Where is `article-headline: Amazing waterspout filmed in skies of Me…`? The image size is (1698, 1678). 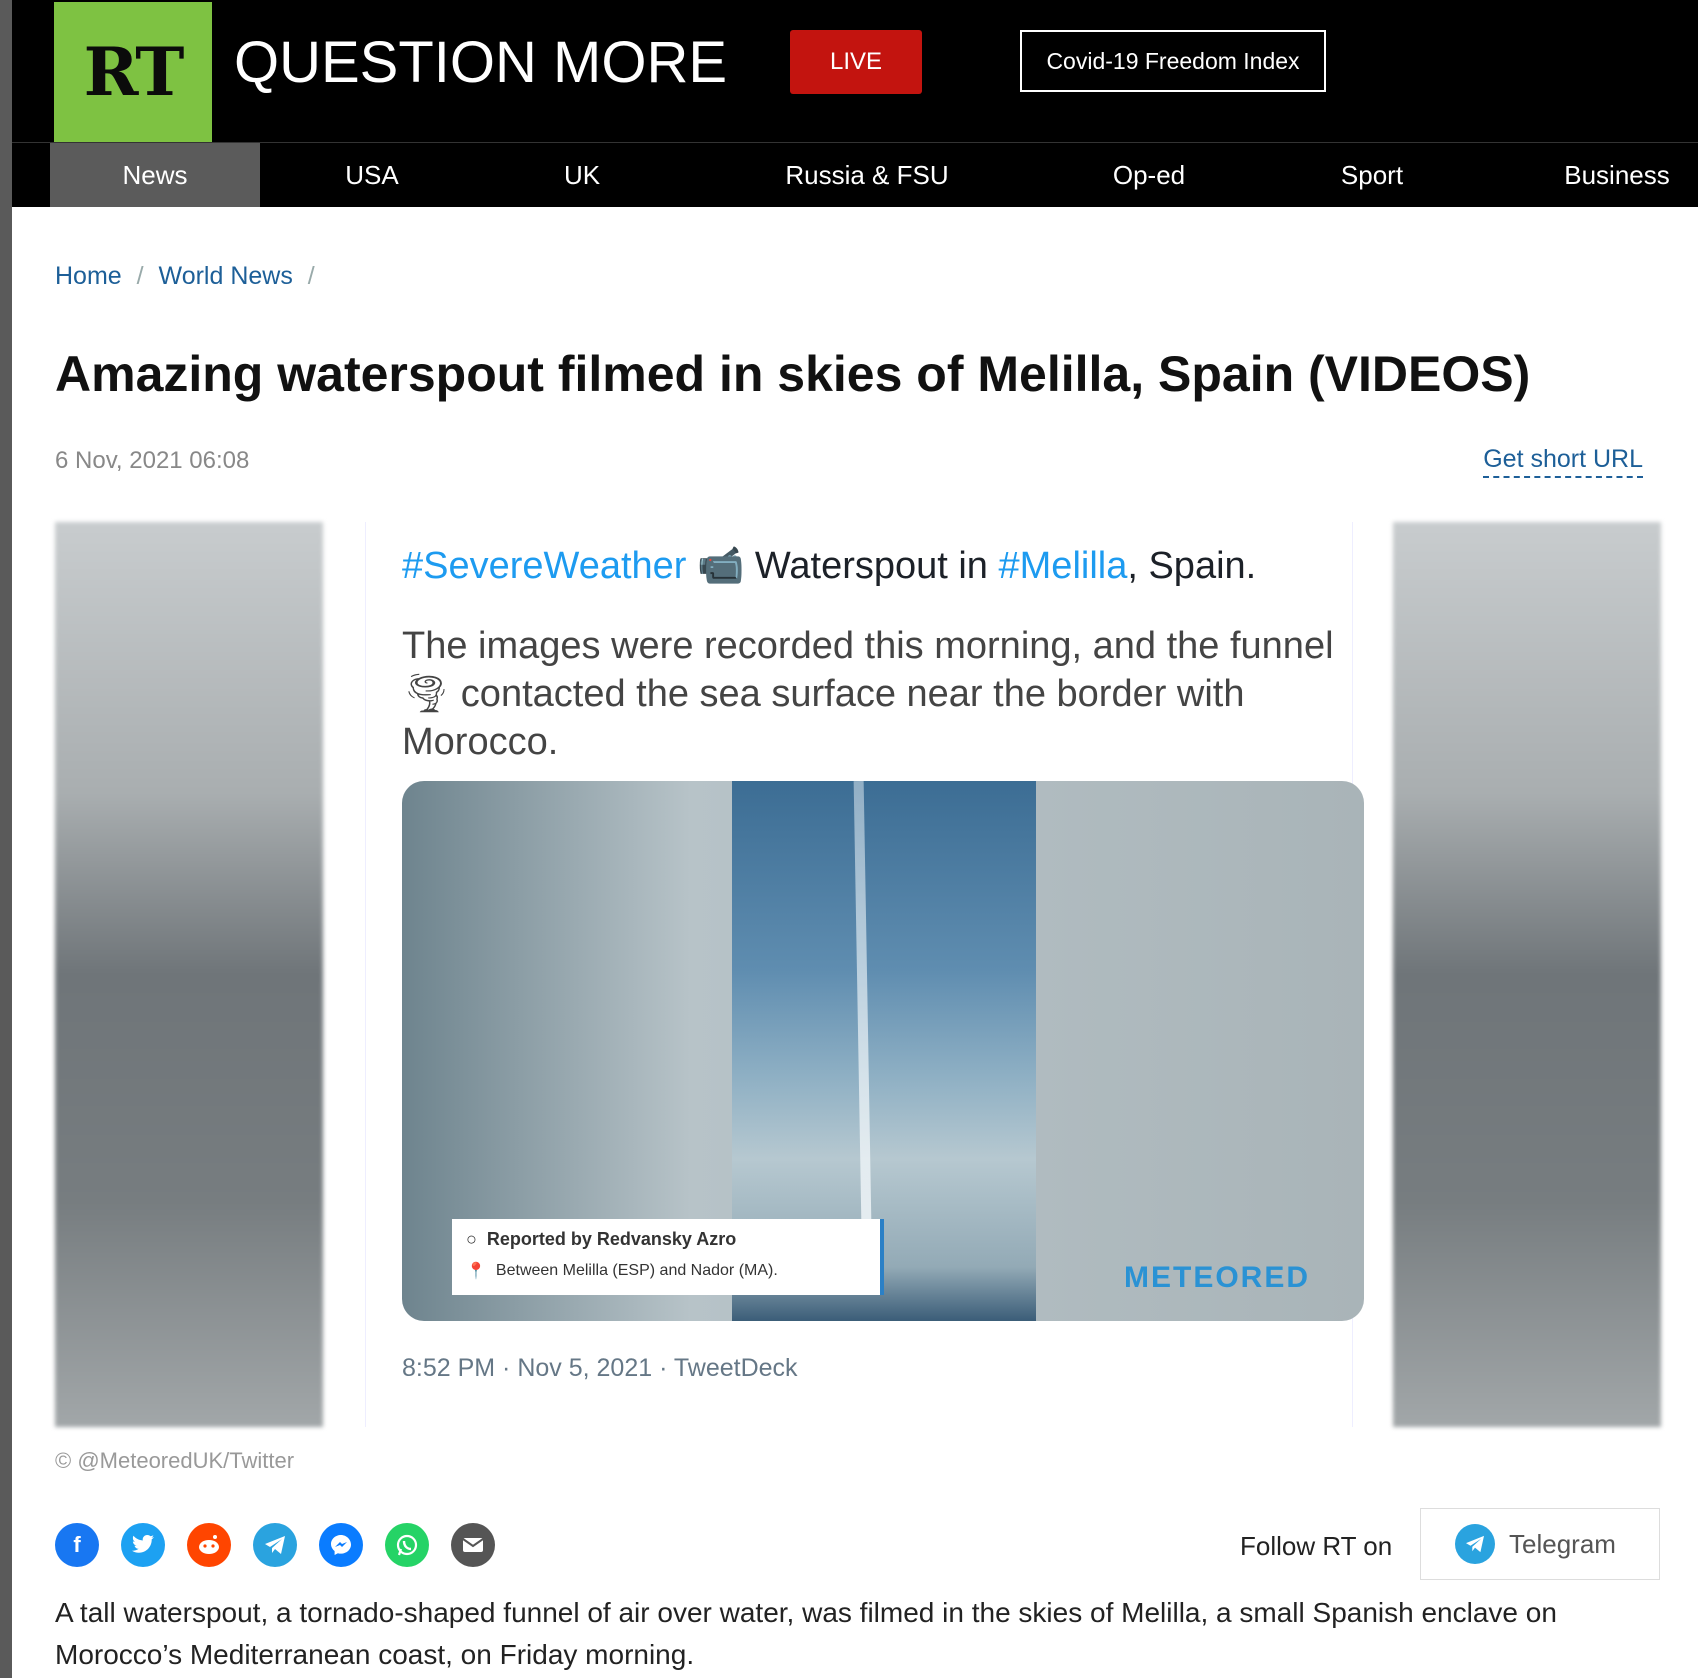 article-headline: Amazing waterspout filmed in skies of Me… is located at coordinates (793, 374).